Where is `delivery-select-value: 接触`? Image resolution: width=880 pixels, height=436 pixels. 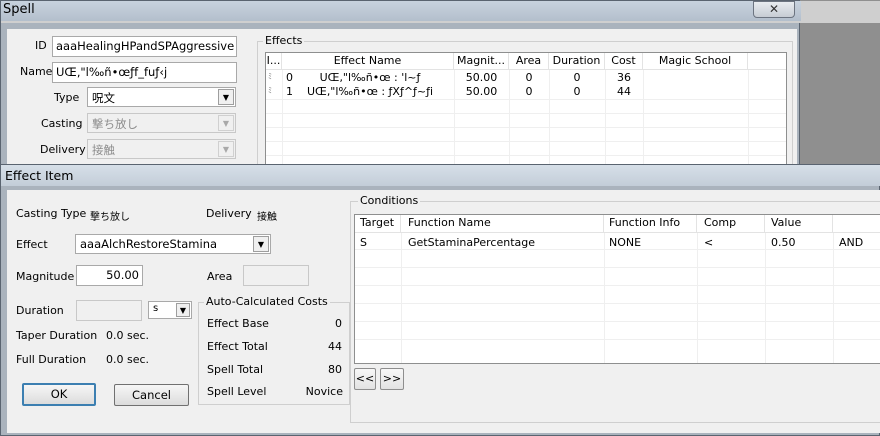
delivery-select-value: 接触 is located at coordinates (103, 150).